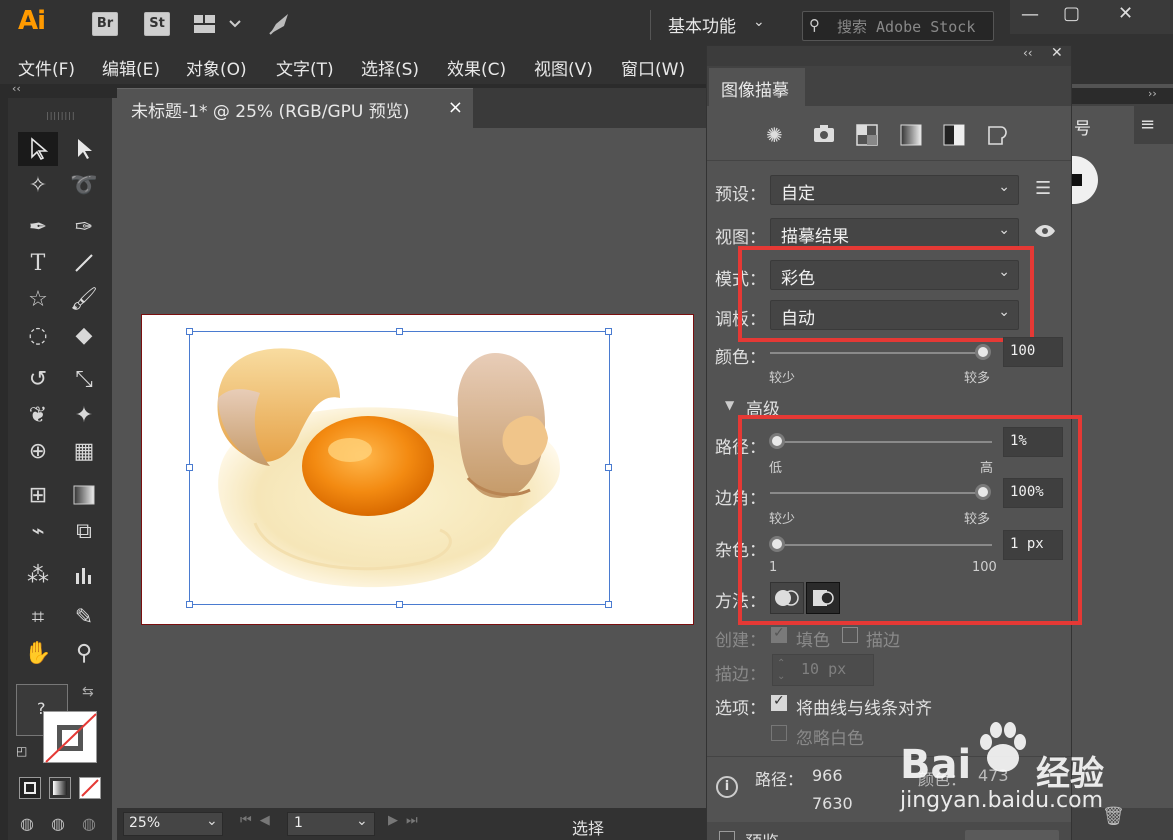  Describe the element at coordinates (84, 531) in the screenshot. I see `blend-tool-icon: ⧉` at that location.